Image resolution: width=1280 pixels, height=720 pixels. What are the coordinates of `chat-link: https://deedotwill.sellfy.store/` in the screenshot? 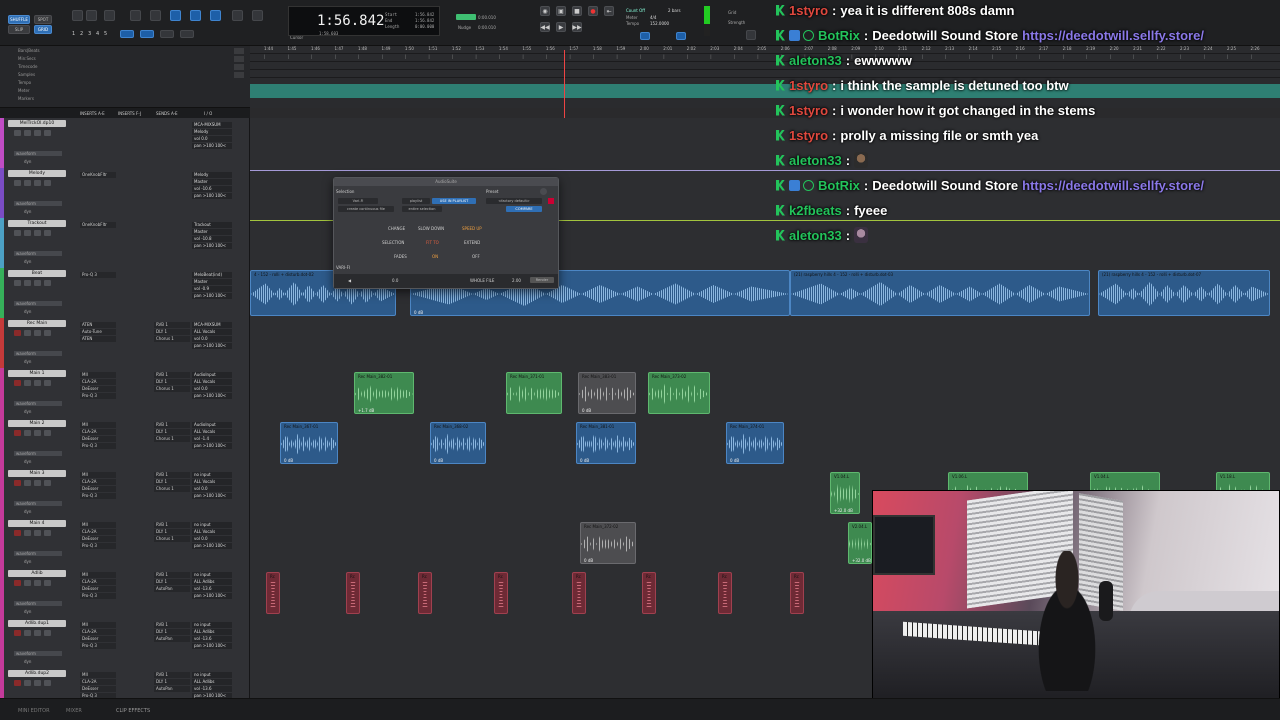 It's located at (1113, 35).